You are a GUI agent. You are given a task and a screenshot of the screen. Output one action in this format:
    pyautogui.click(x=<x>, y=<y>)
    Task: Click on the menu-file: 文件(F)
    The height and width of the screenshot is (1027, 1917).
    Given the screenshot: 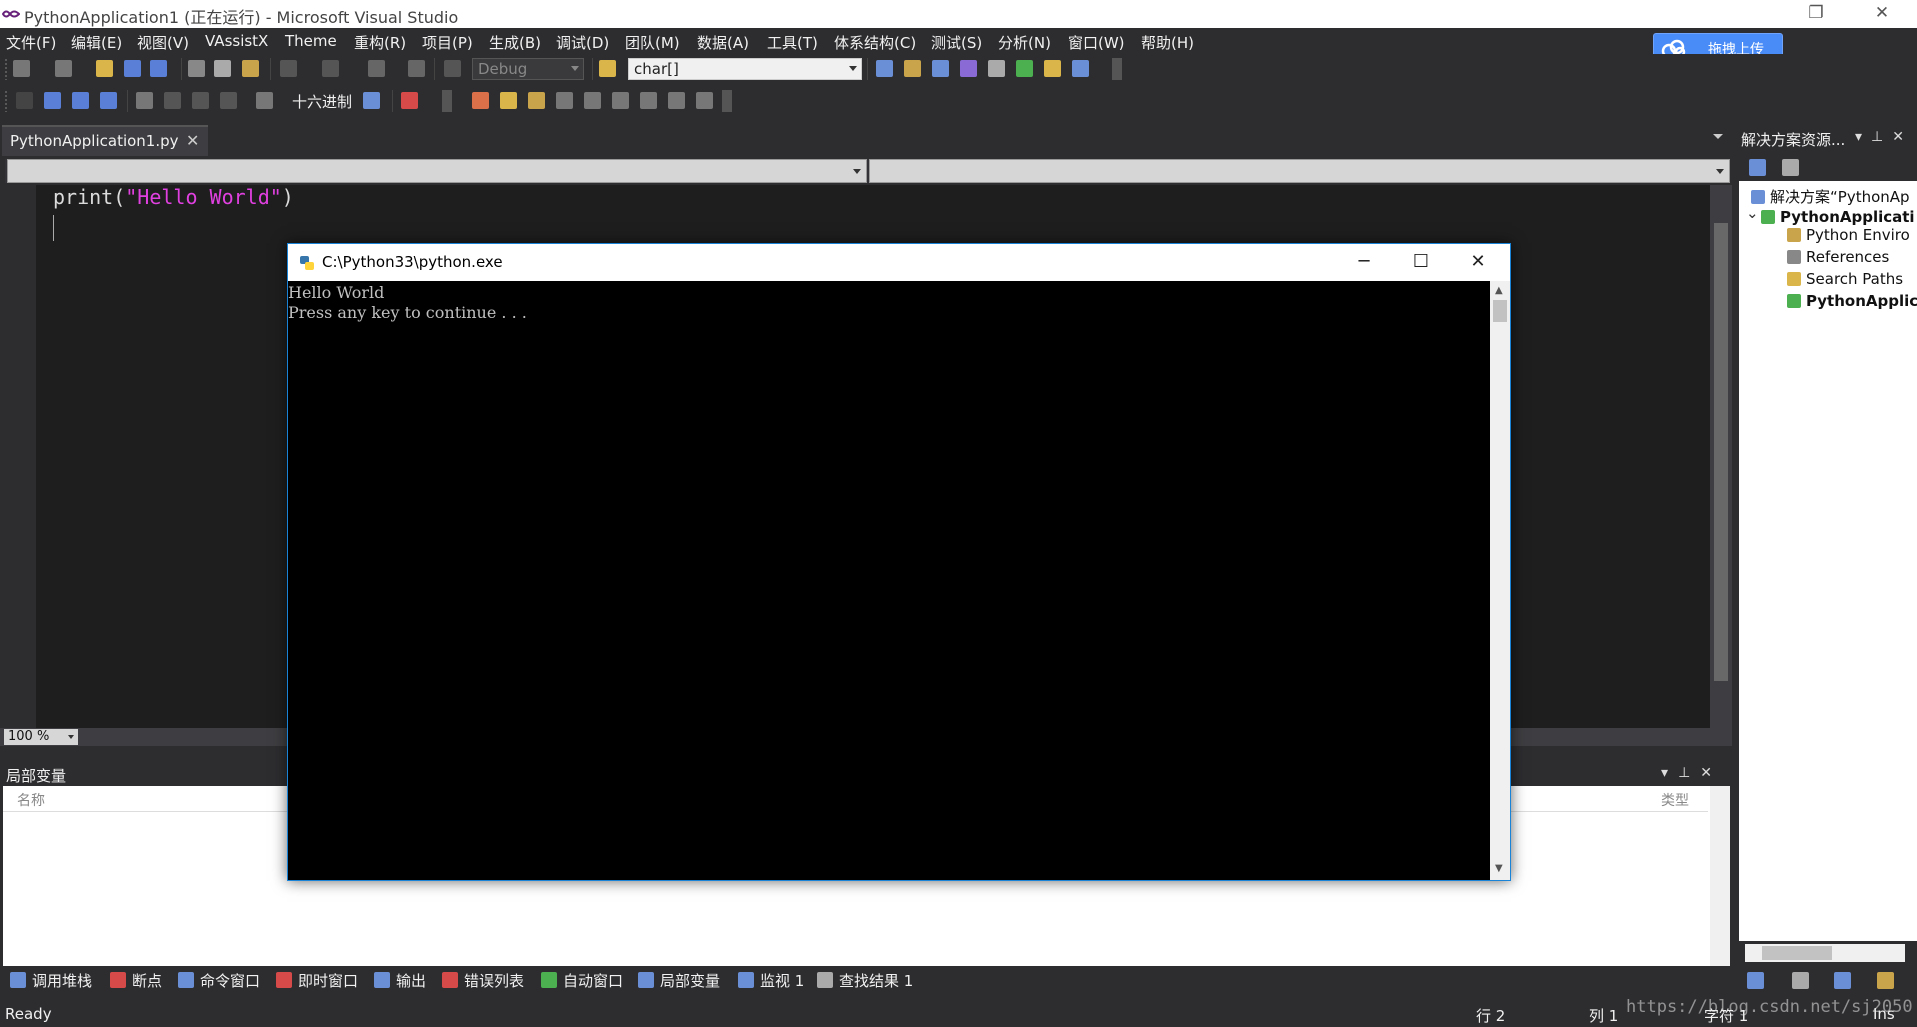 What is the action you would take?
    pyautogui.click(x=31, y=42)
    